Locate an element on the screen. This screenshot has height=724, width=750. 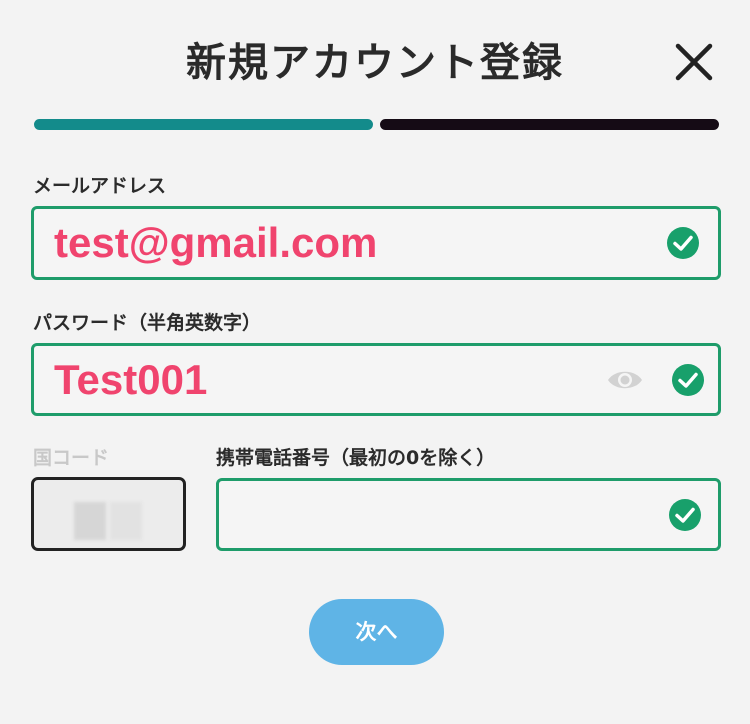
next-button: 次へ is located at coordinates (376, 632).